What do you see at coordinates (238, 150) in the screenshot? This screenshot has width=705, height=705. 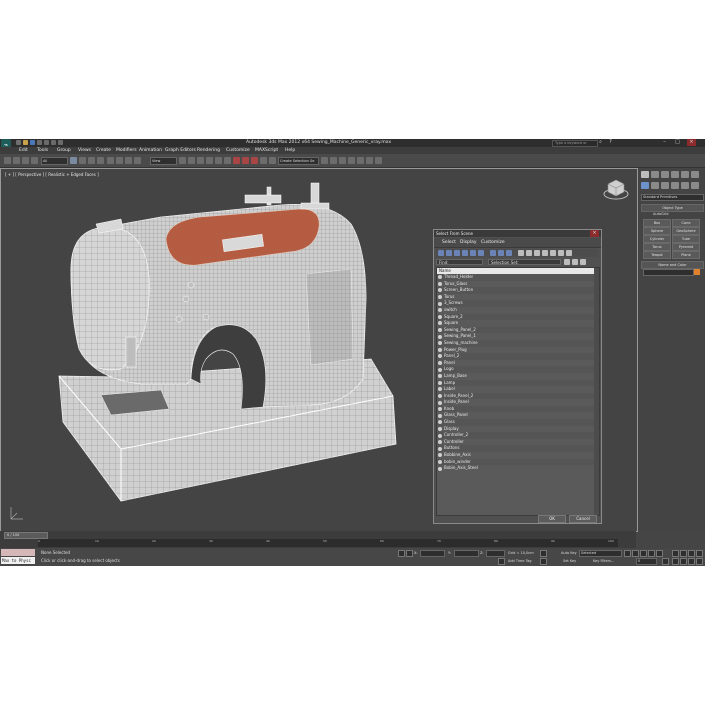 I see `menu-customize: Customize` at bounding box center [238, 150].